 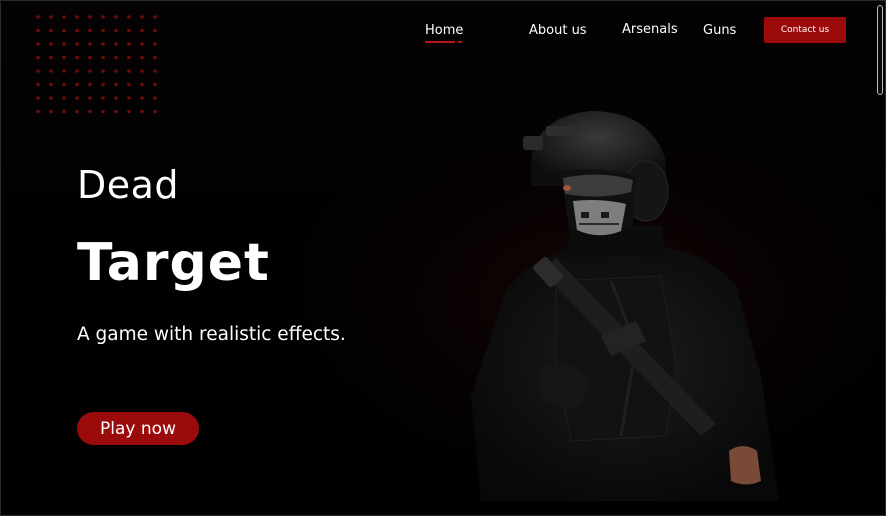 What do you see at coordinates (444, 30) in the screenshot?
I see `nav-home-link: Home` at bounding box center [444, 30].